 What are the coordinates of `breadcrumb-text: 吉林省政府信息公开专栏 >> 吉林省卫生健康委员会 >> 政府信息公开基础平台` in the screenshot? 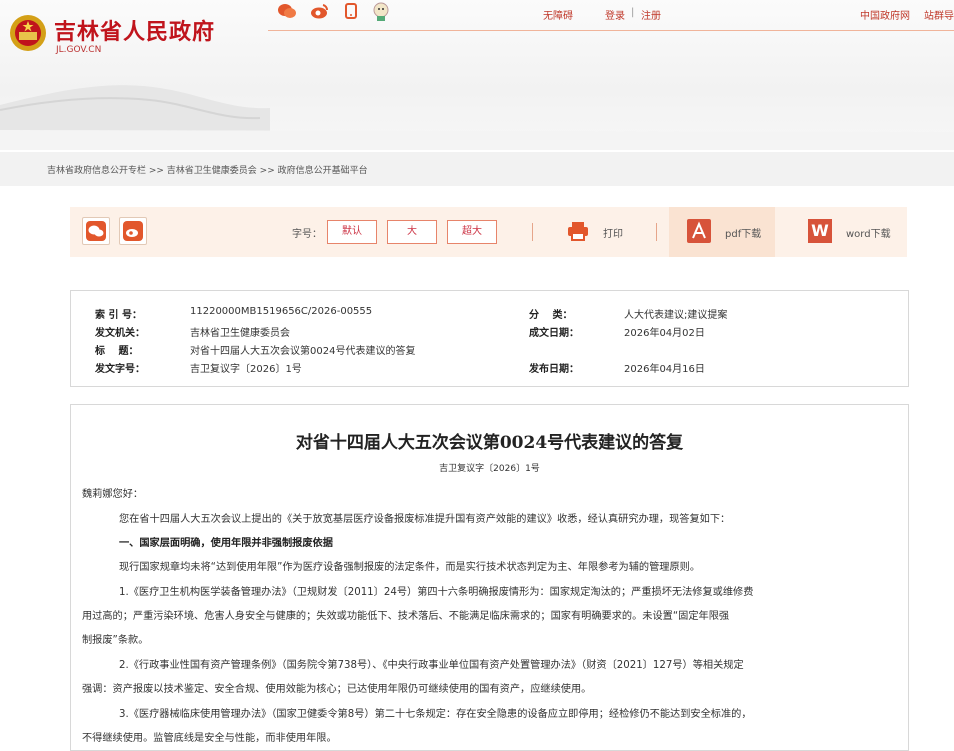 It's located at (207, 169).